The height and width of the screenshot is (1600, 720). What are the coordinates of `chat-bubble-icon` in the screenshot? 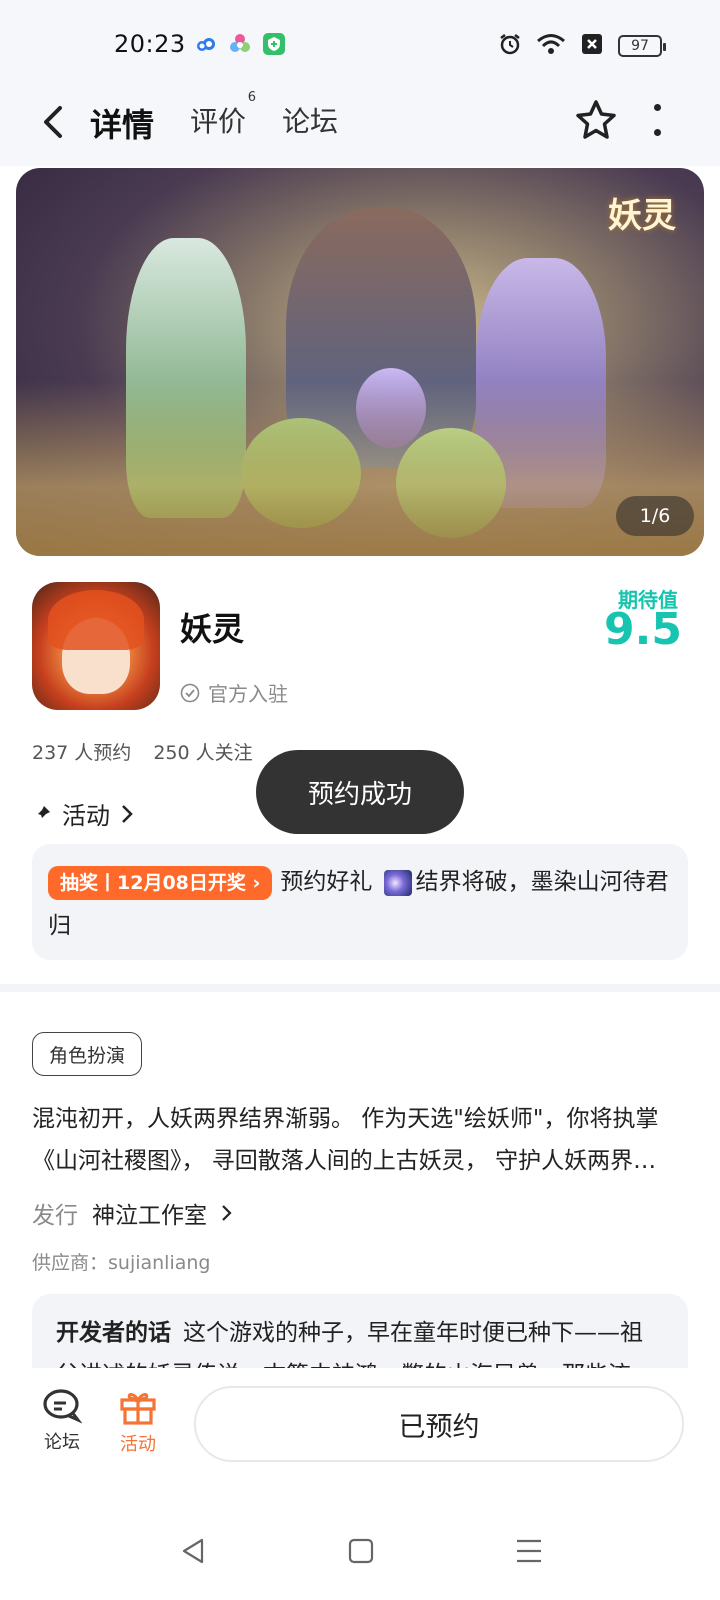 It's located at (62, 1406).